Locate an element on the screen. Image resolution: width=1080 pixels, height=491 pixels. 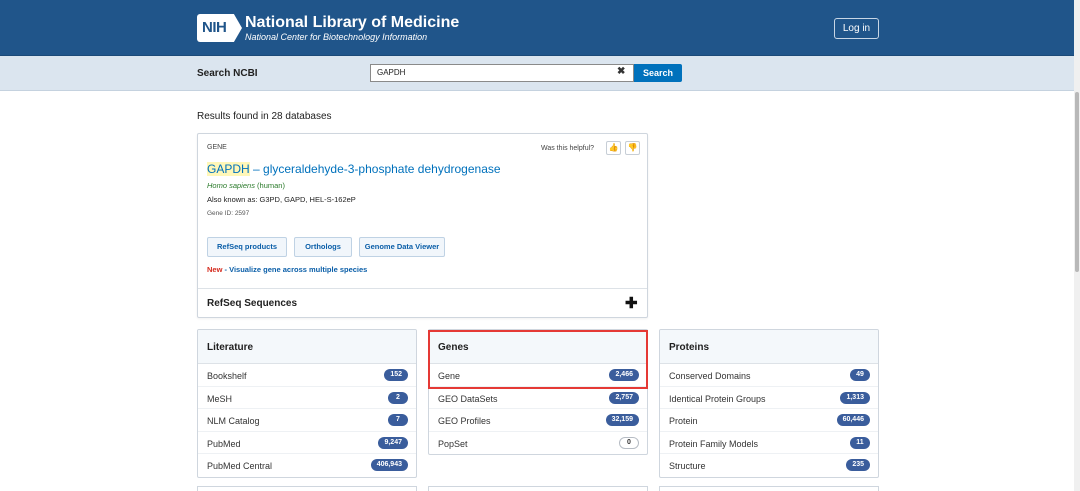
db-row-label: PubMed is located at coordinates (224, 444).